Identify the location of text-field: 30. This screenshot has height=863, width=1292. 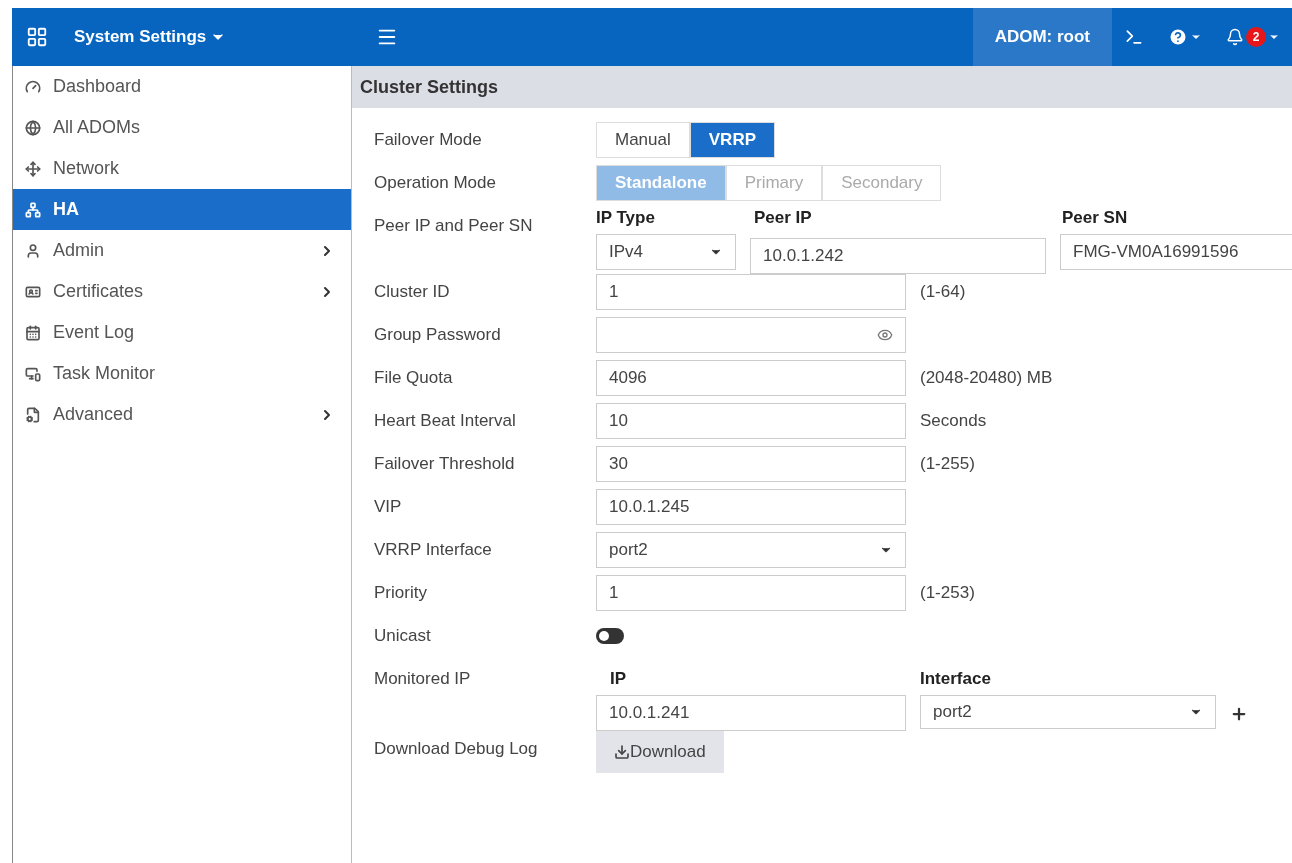
(751, 464).